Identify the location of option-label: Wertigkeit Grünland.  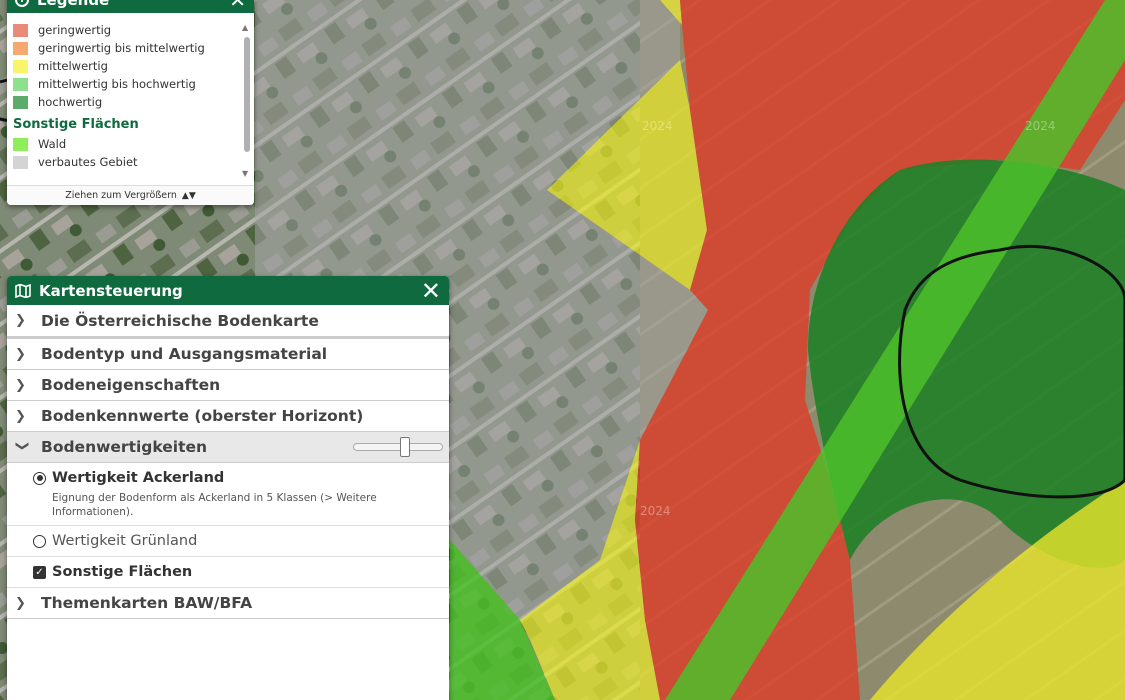
(125, 541).